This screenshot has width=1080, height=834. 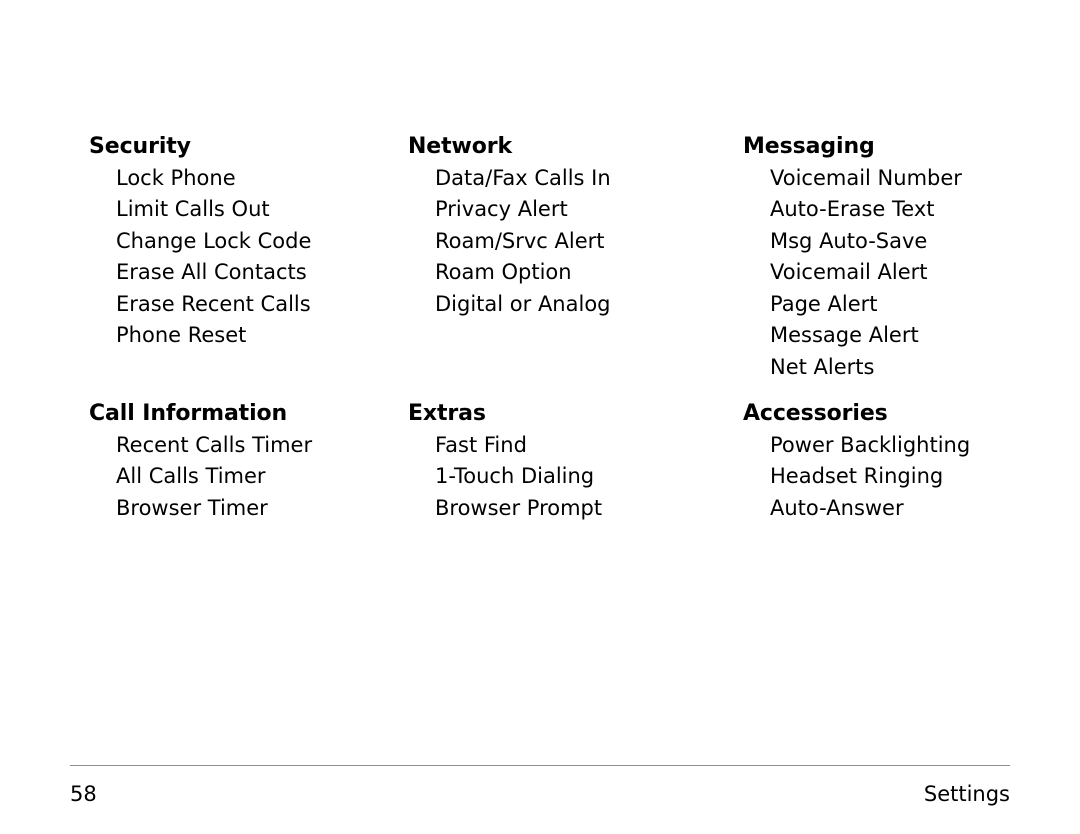 What do you see at coordinates (519, 507) in the screenshot?
I see `menu-item: Browser Prompt` at bounding box center [519, 507].